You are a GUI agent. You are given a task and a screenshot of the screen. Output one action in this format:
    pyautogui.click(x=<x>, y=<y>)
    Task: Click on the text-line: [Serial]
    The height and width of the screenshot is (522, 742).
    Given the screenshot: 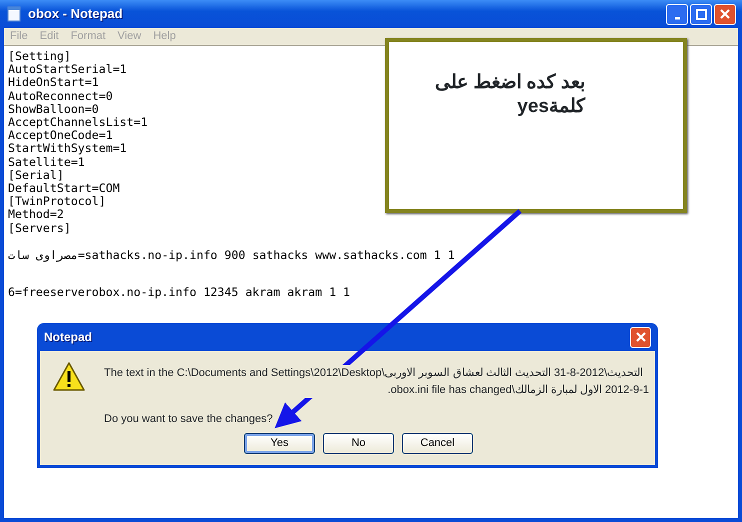 What is the action you would take?
    pyautogui.click(x=36, y=175)
    